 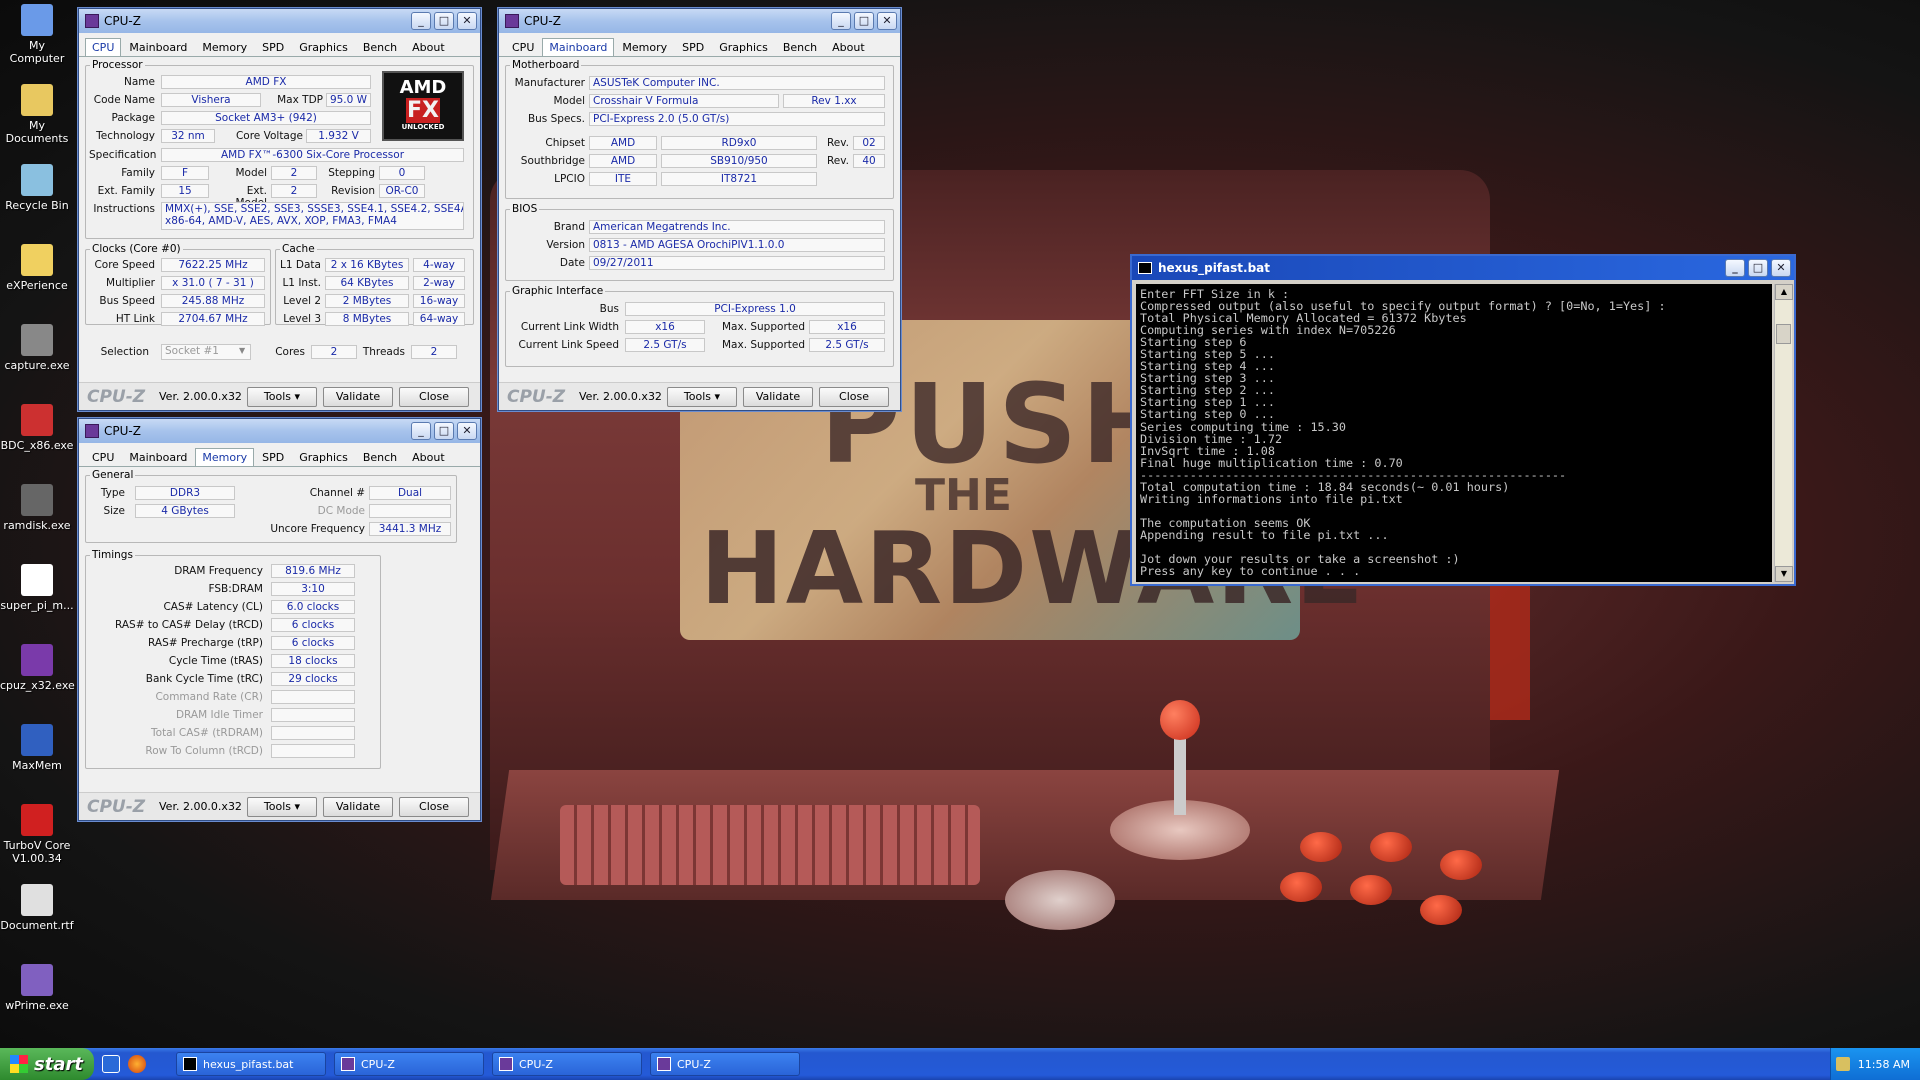 What do you see at coordinates (124, 352) in the screenshot?
I see `selection-label: Selection` at bounding box center [124, 352].